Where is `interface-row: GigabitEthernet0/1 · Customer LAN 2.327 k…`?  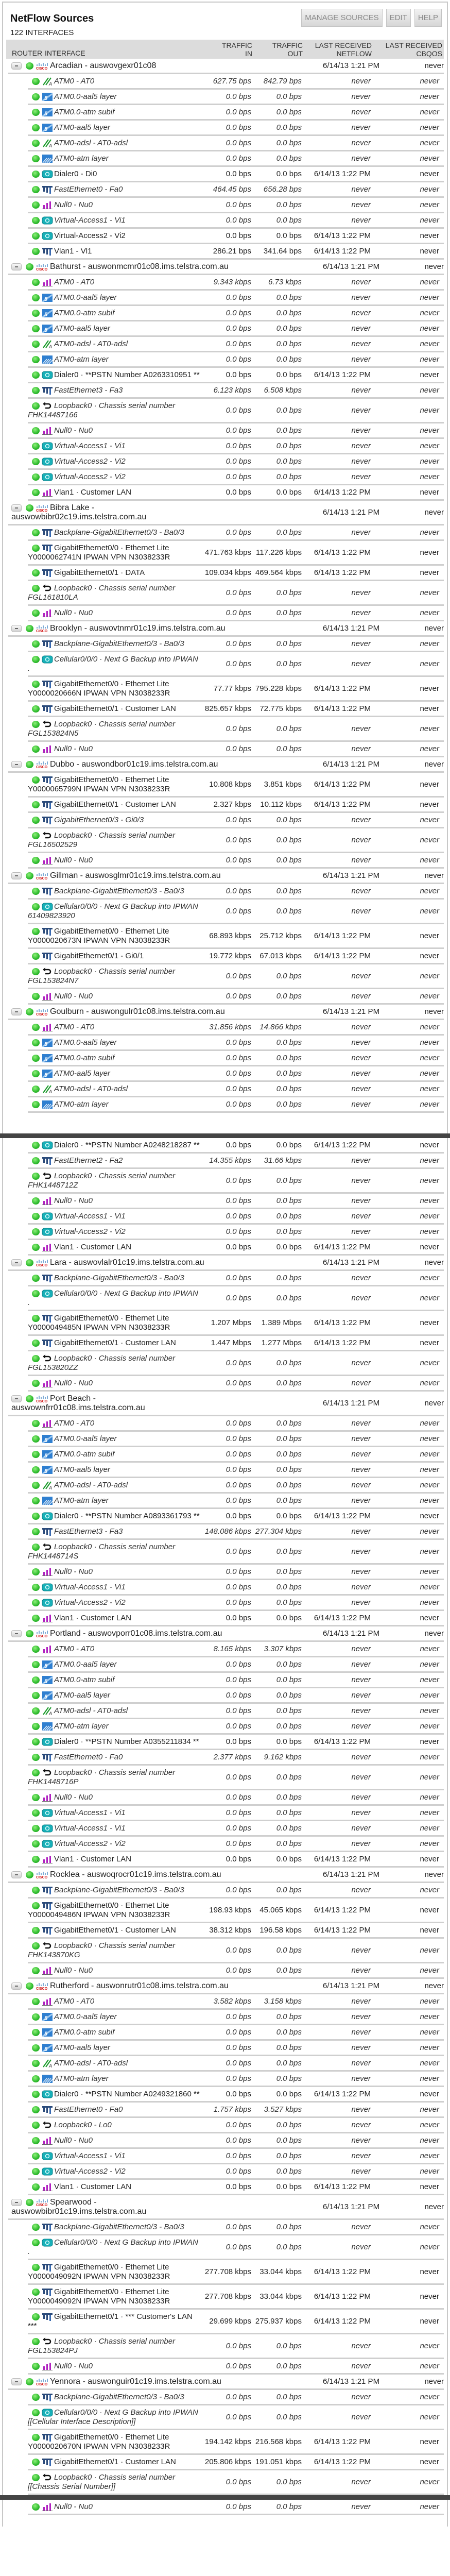
interface-row: GigabitEthernet0/1 · Customer LAN 2.327 k… is located at coordinates (236, 805).